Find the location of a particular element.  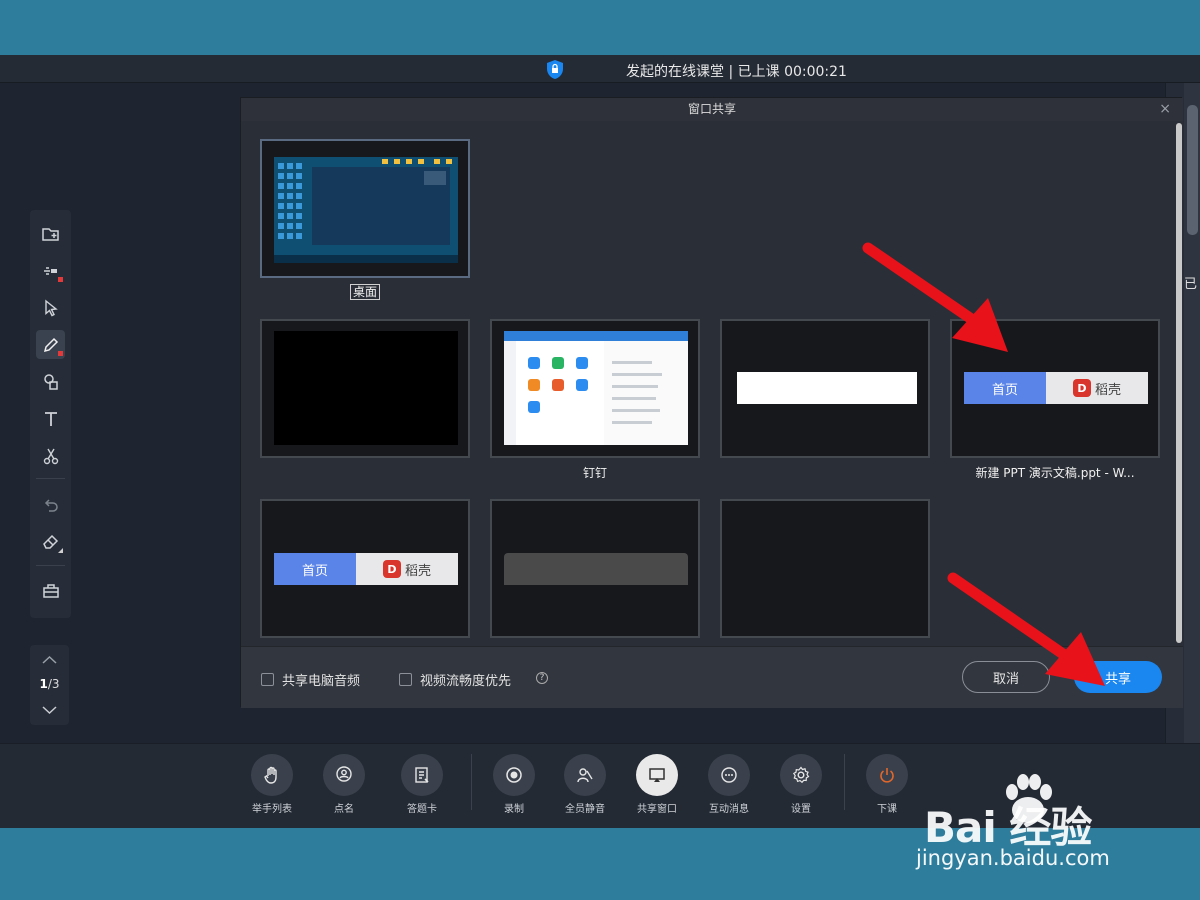

help-icon: ? is located at coordinates (542, 678).